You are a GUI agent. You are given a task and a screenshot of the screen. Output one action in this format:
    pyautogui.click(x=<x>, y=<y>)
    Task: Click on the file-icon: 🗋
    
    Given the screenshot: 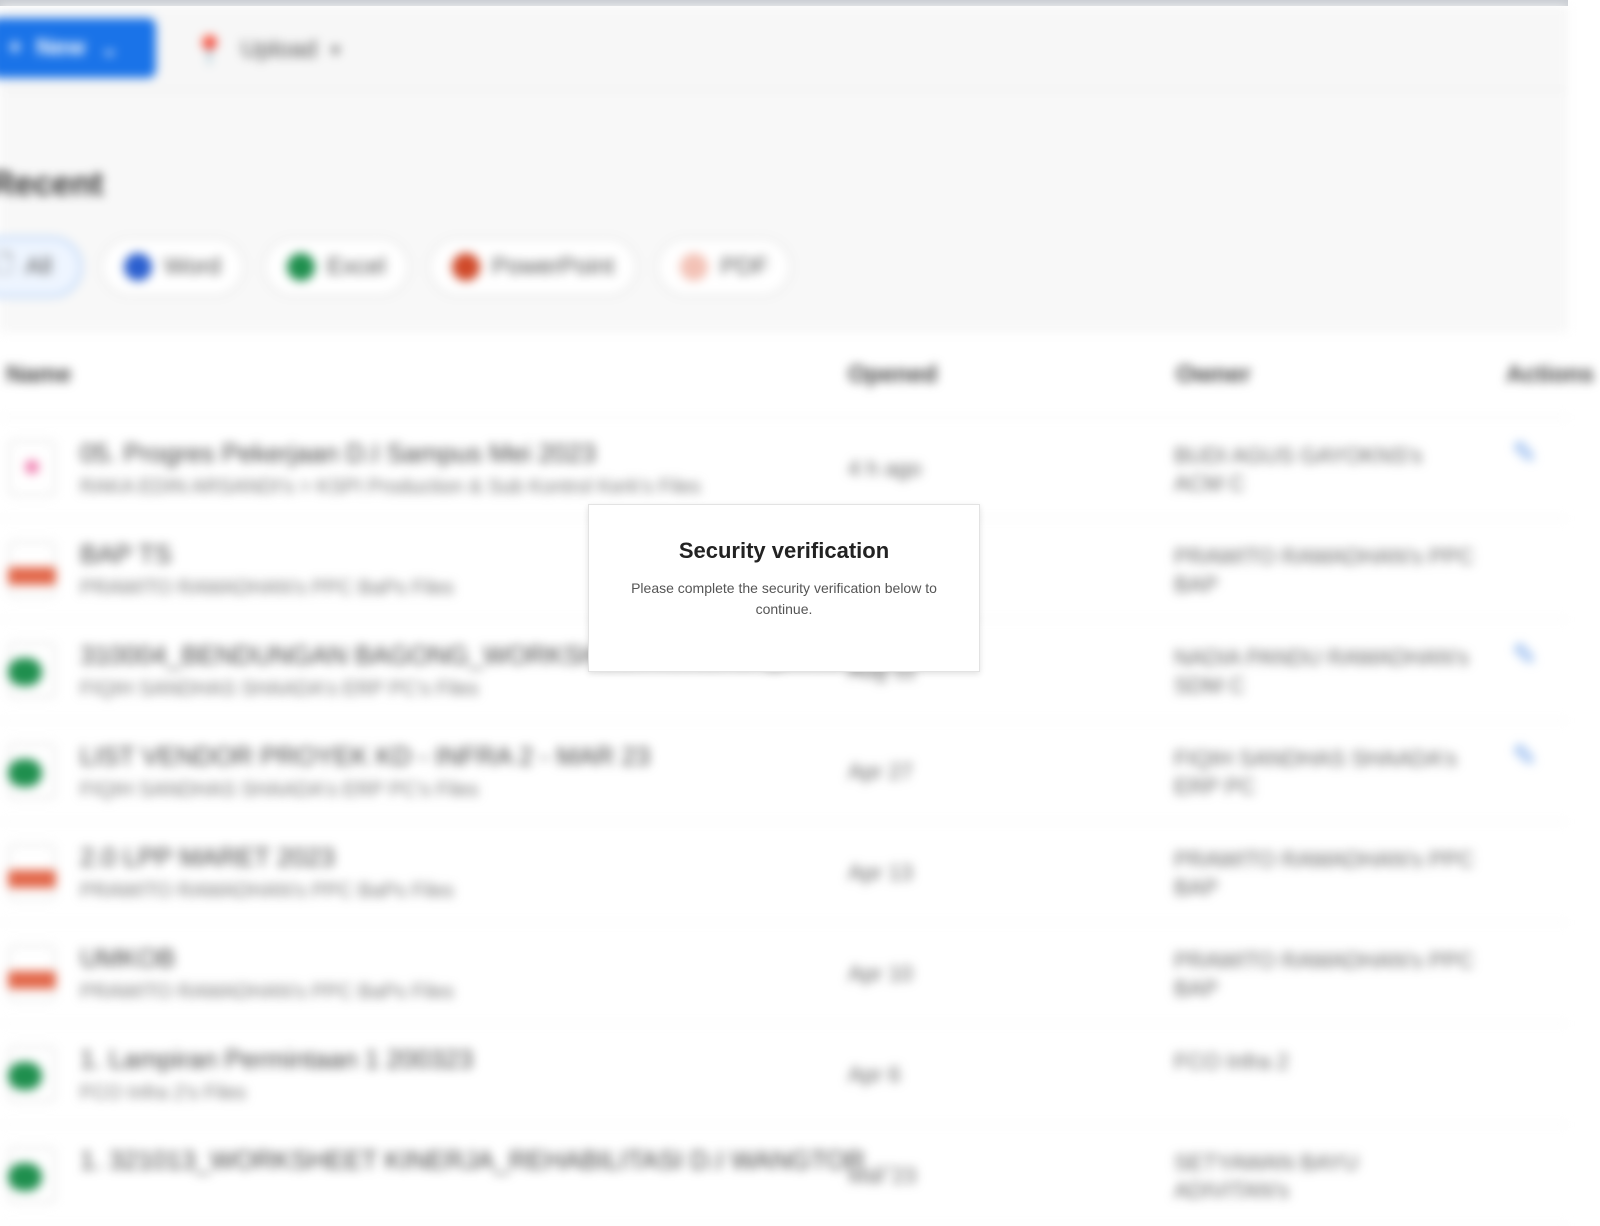 What is the action you would take?
    pyautogui.click(x=7, y=264)
    